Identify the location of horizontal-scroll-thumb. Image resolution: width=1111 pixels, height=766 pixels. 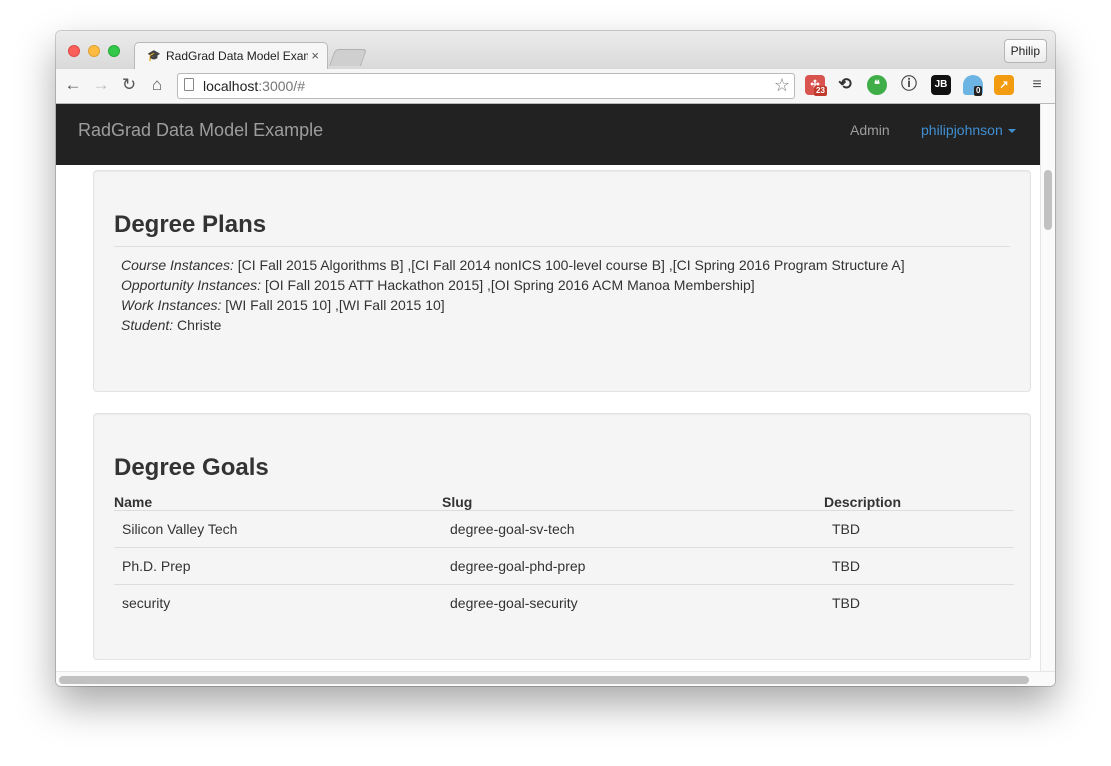
(544, 680).